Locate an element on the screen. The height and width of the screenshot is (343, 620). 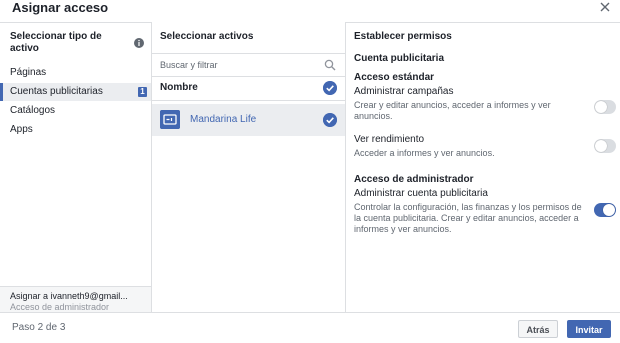
selected-count-badge: 1 is located at coordinates (142, 92).